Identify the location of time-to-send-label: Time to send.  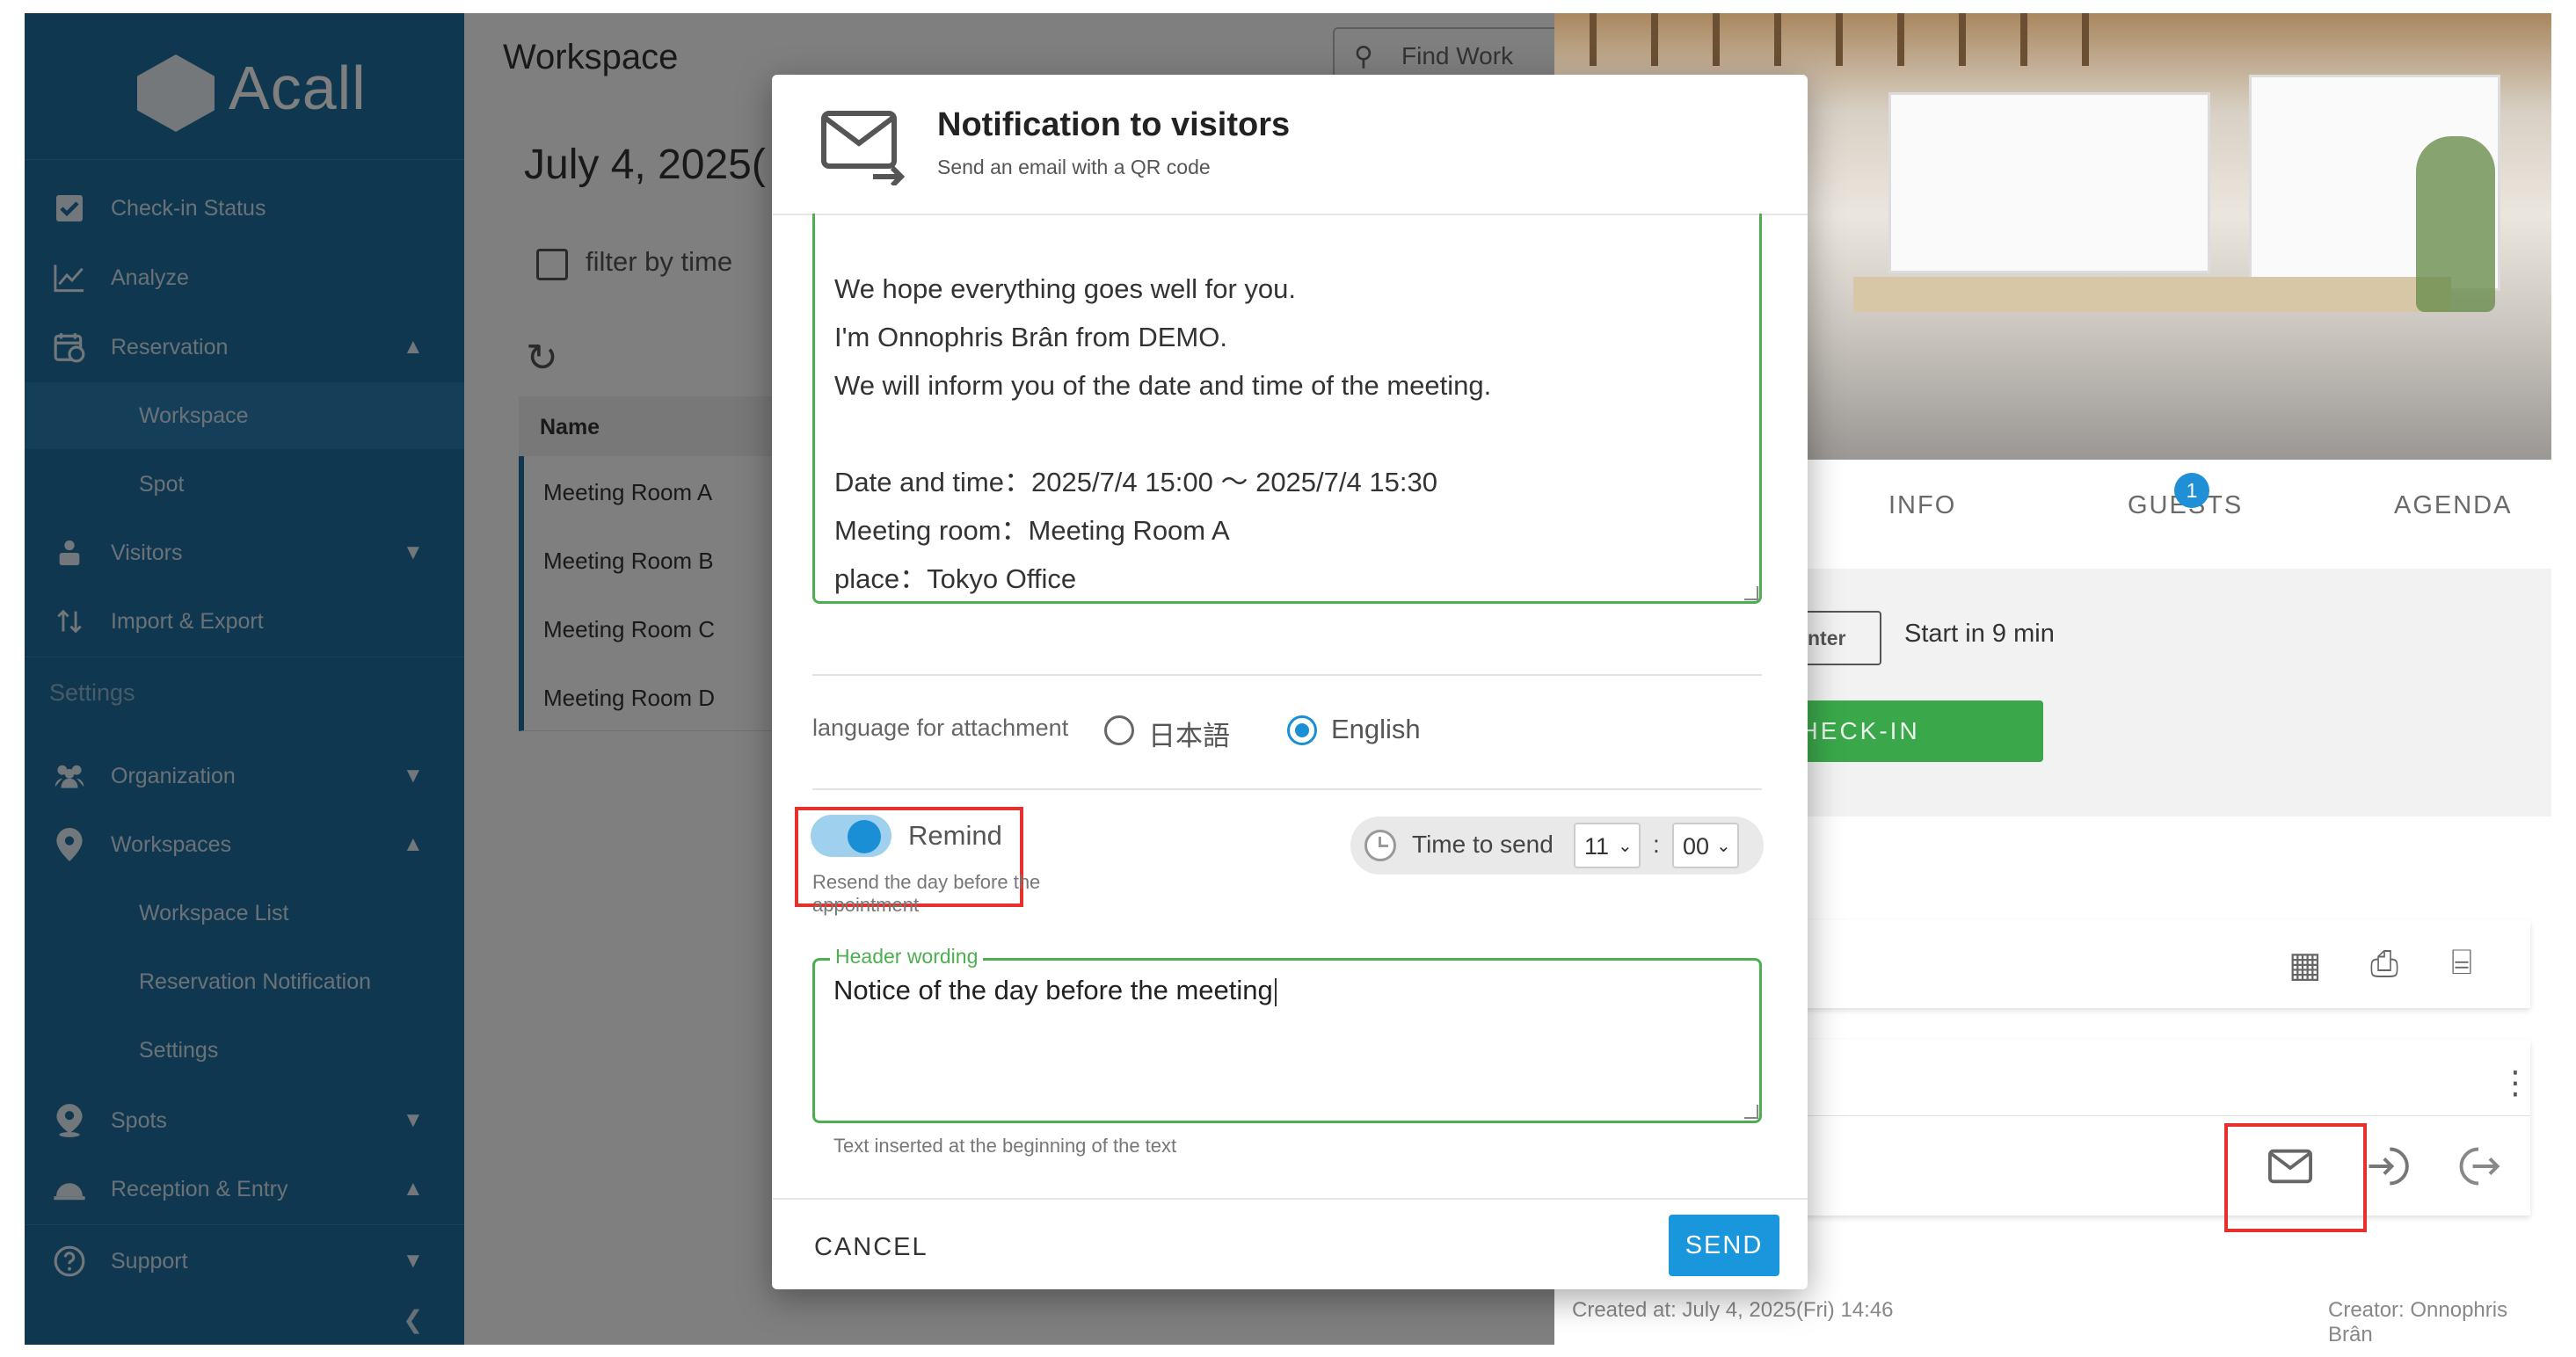
(1483, 844).